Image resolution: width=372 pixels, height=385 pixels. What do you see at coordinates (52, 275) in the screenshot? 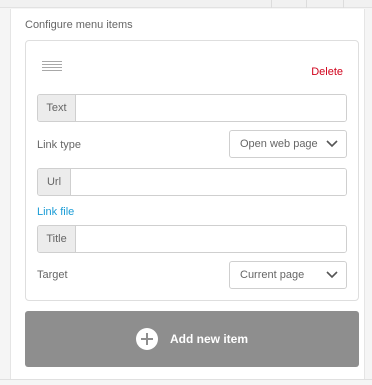
I see `target-label: Target` at bounding box center [52, 275].